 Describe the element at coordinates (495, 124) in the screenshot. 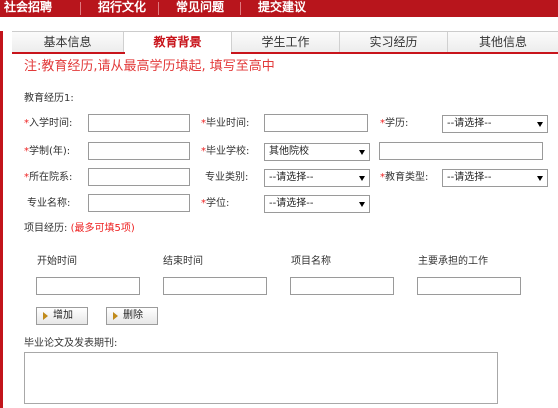

I see `degree-level-select: --请选择--` at that location.